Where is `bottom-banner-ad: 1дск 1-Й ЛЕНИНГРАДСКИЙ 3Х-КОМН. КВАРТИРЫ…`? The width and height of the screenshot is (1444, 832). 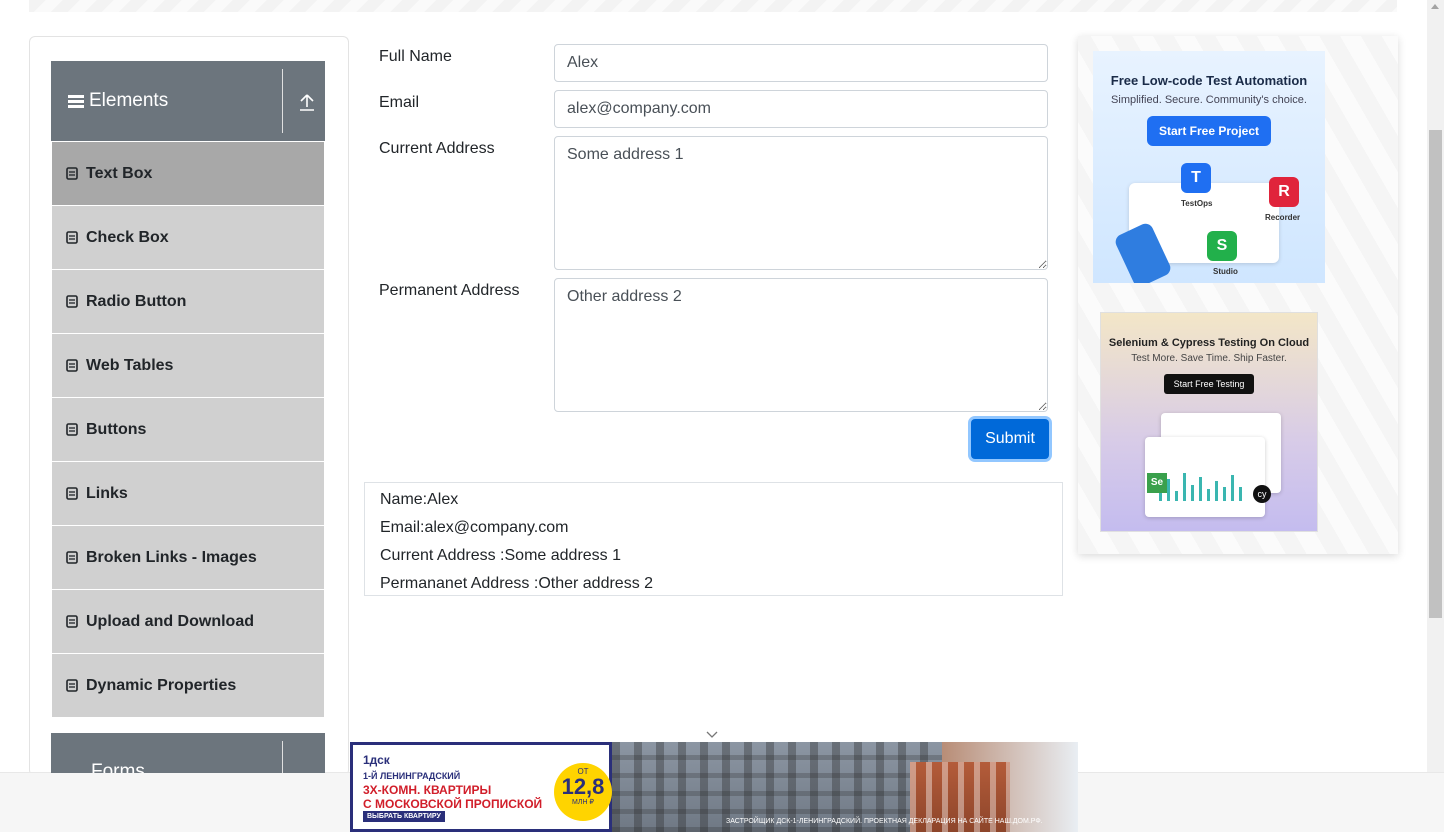 bottom-banner-ad: 1дск 1-Й ЛЕНИНГРАДСКИЙ 3Х-КОМН. КВАРТИРЫ… is located at coordinates (714, 787).